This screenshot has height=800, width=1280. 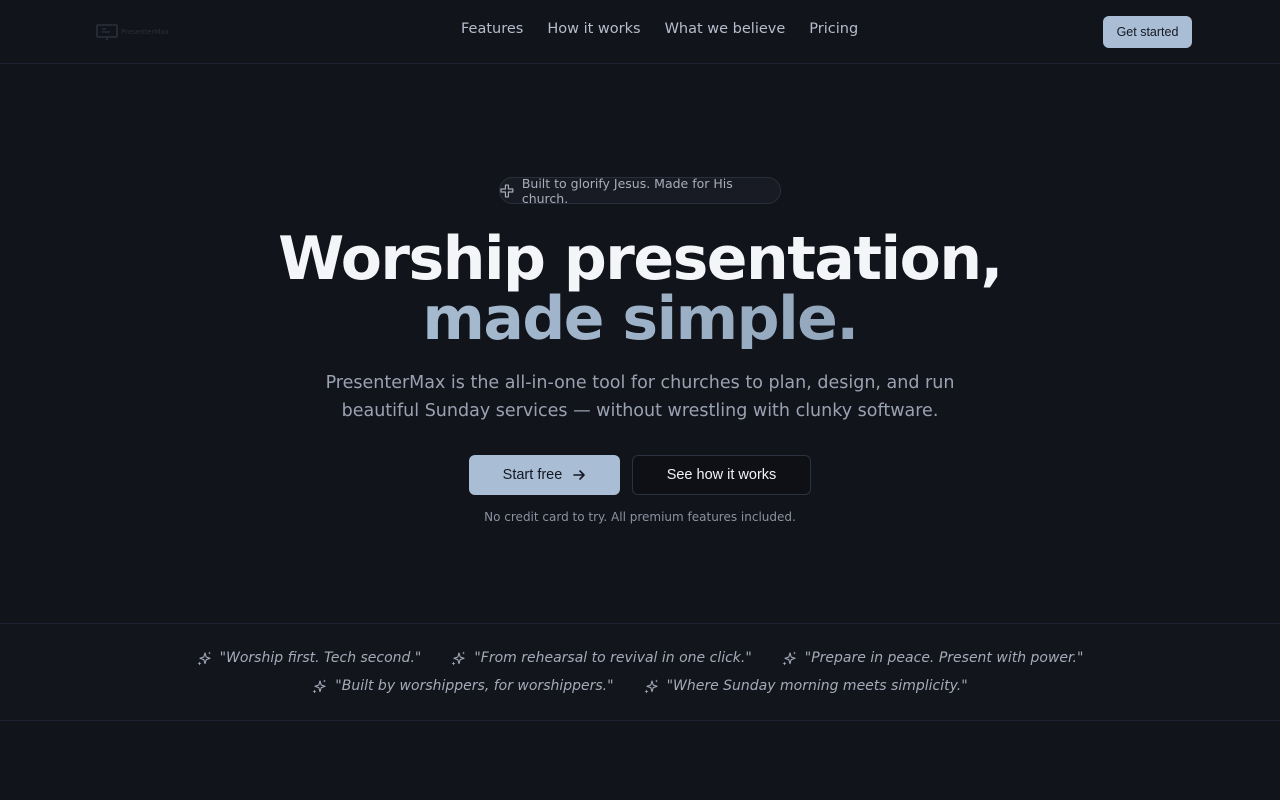 What do you see at coordinates (640, 761) in the screenshot?
I see `next-section` at bounding box center [640, 761].